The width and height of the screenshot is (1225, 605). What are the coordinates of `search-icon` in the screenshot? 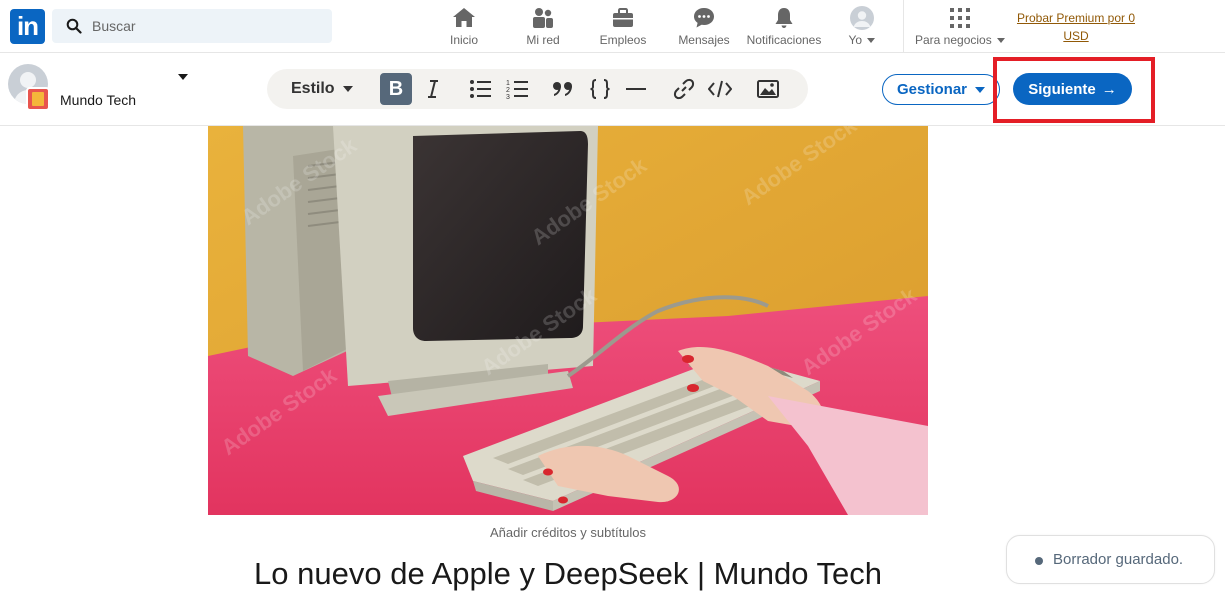 It's located at (74, 26).